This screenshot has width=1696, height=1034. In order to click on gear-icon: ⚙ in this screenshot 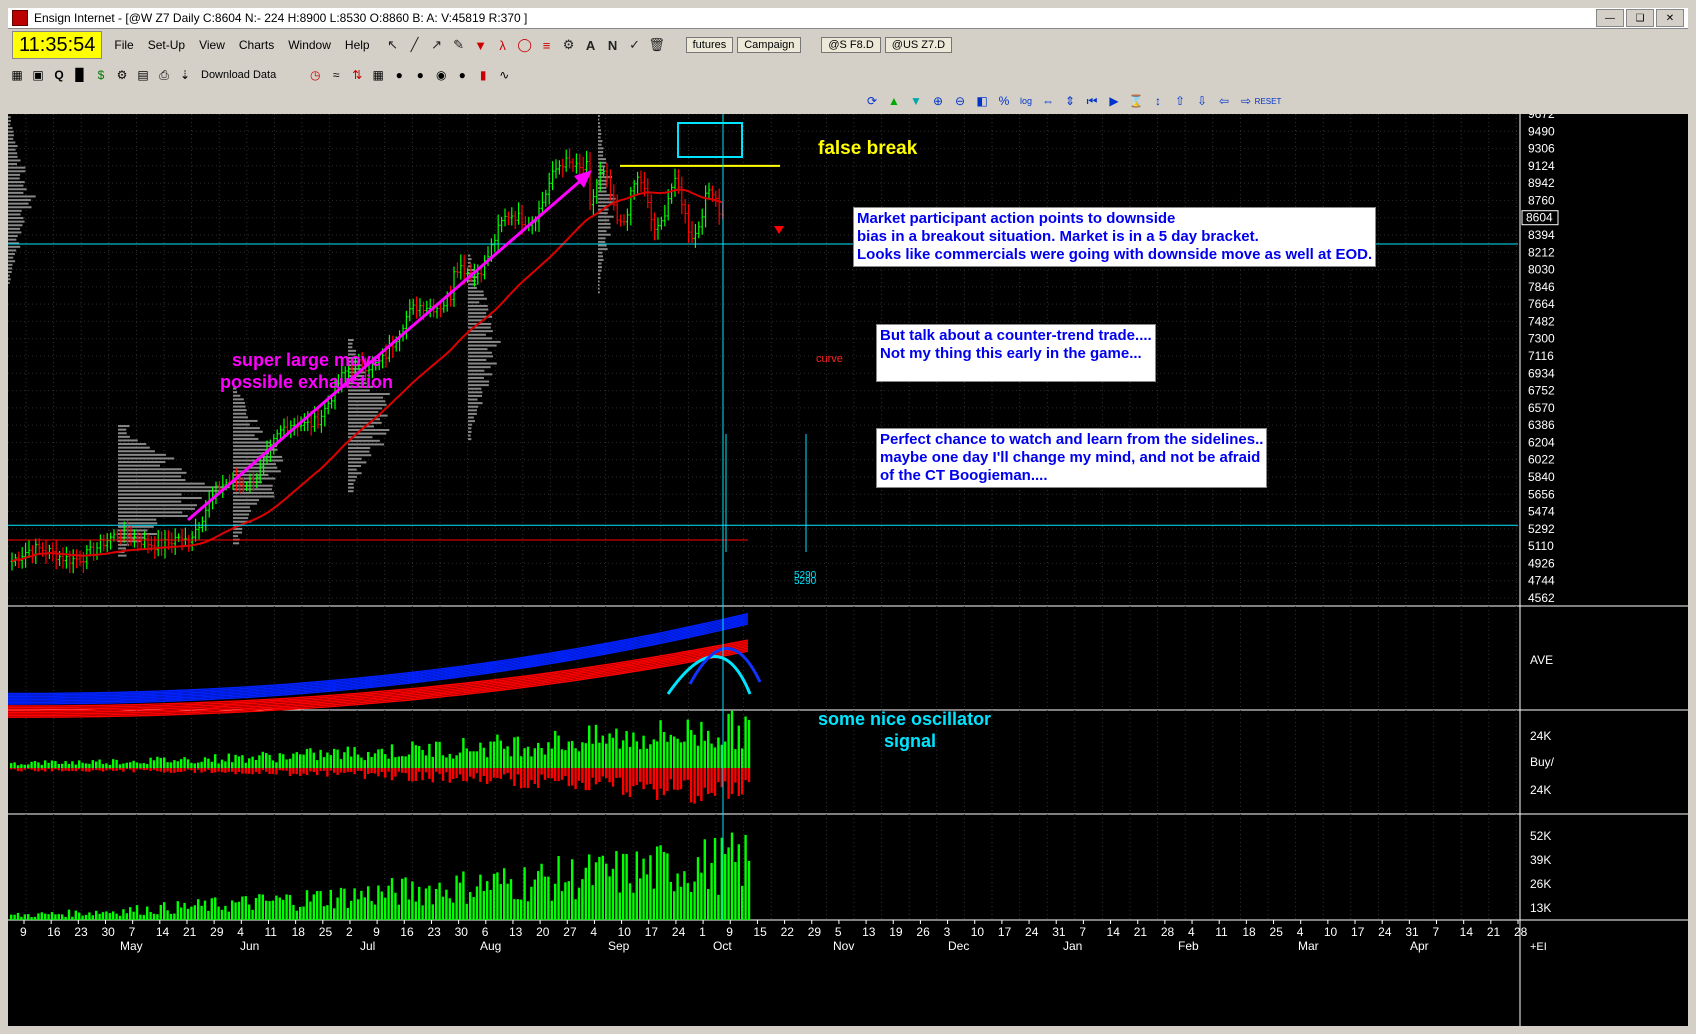, I will do `click(569, 45)`.